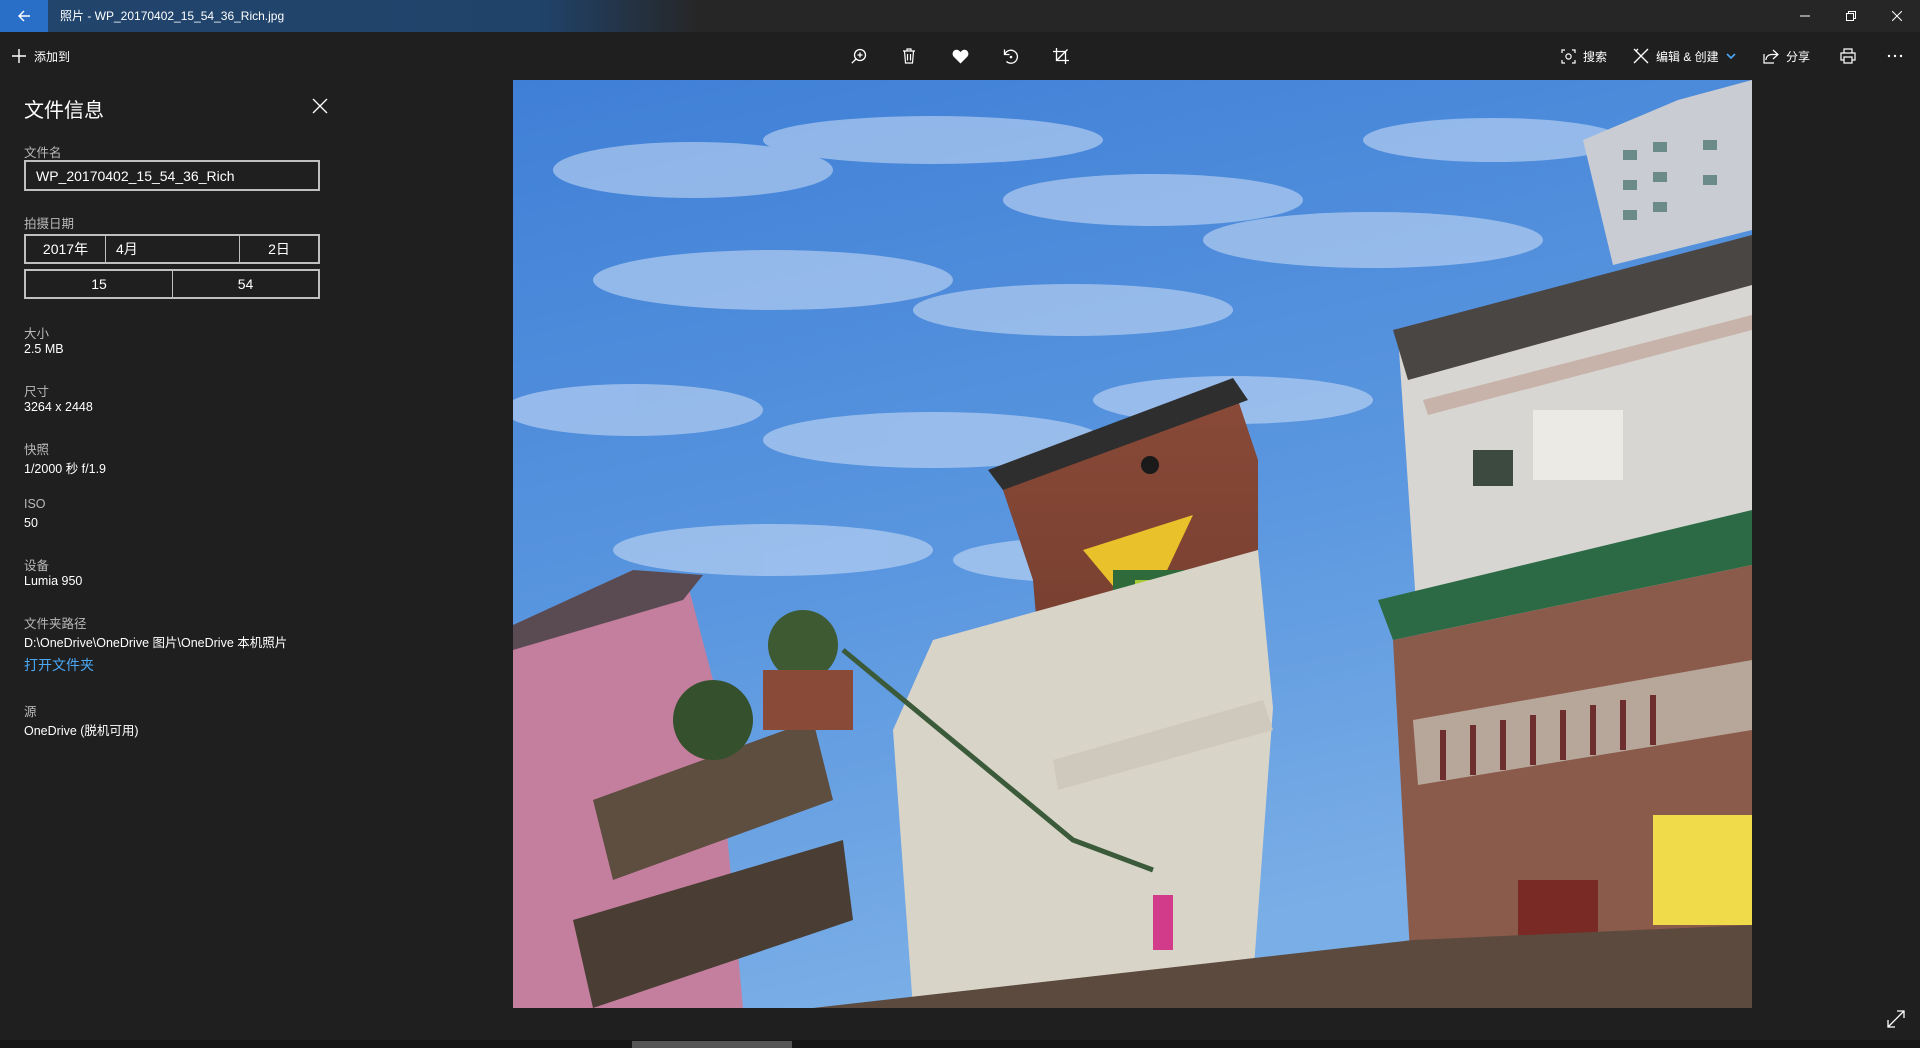 Image resolution: width=1920 pixels, height=1048 pixels. I want to click on day-field: 2日, so click(279, 249).